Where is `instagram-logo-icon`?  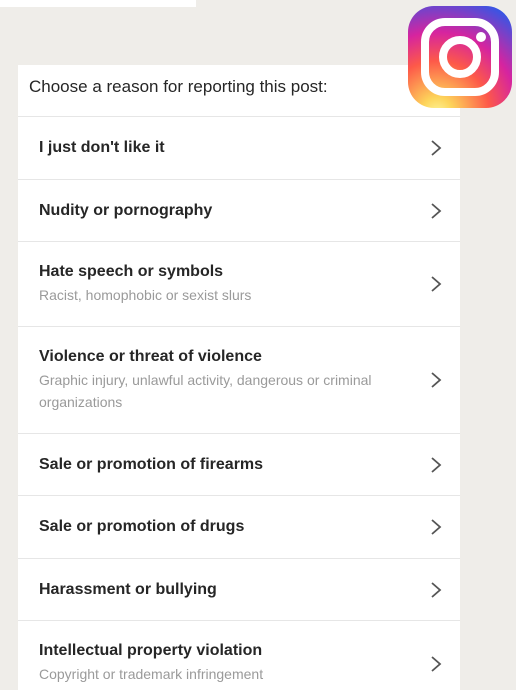
instagram-logo-icon is located at coordinates (460, 57).